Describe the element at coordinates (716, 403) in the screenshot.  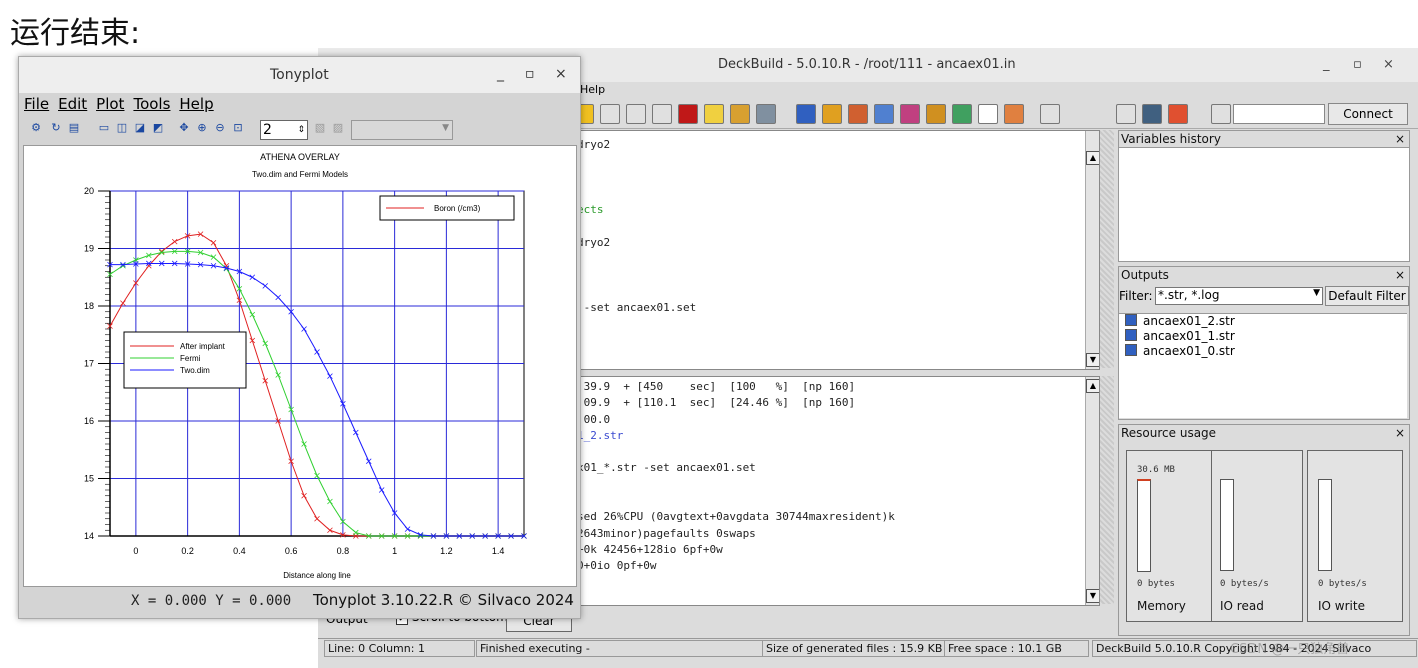
I see `code-line: :09.9 + [110.1 sec] [24.46 %] [np 160]` at that location.